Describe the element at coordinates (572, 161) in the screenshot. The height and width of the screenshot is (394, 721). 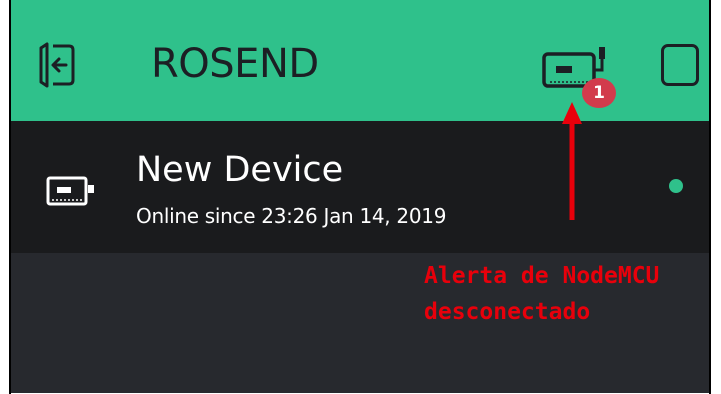
I see `arrow-up-icon` at that location.